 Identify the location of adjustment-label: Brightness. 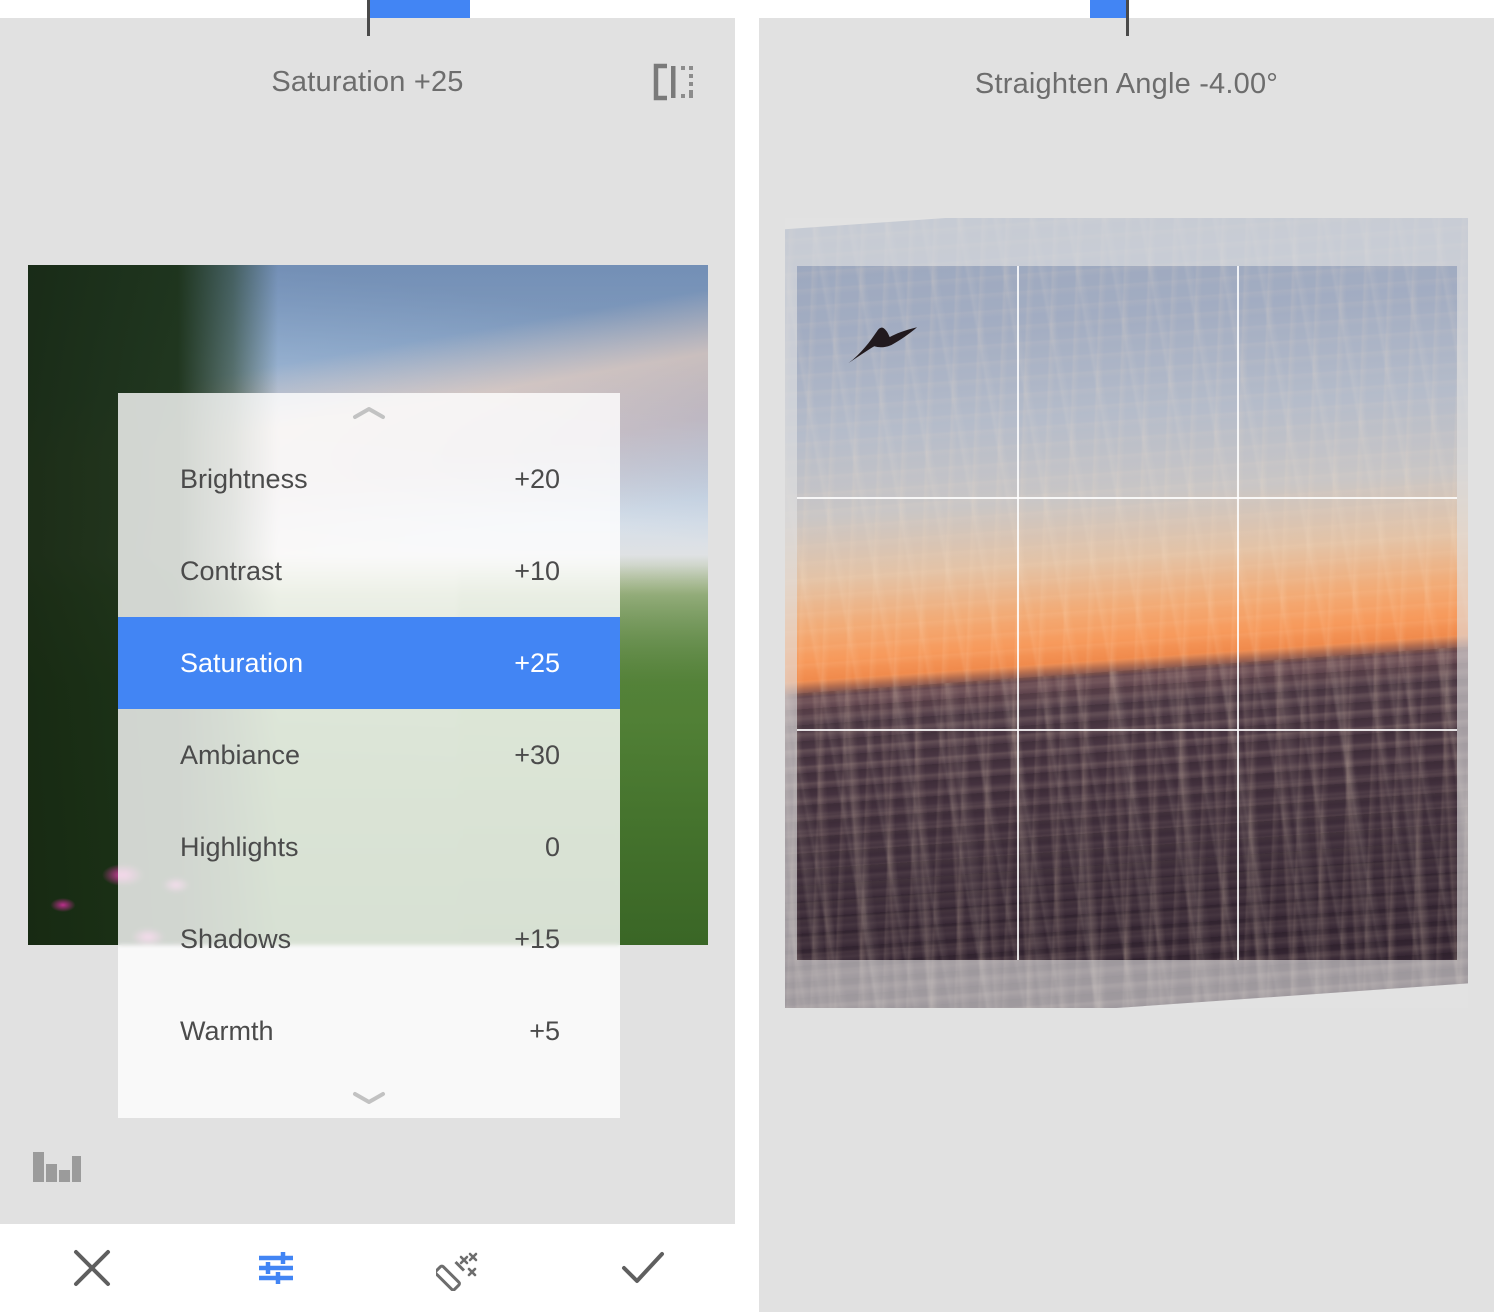
(244, 478).